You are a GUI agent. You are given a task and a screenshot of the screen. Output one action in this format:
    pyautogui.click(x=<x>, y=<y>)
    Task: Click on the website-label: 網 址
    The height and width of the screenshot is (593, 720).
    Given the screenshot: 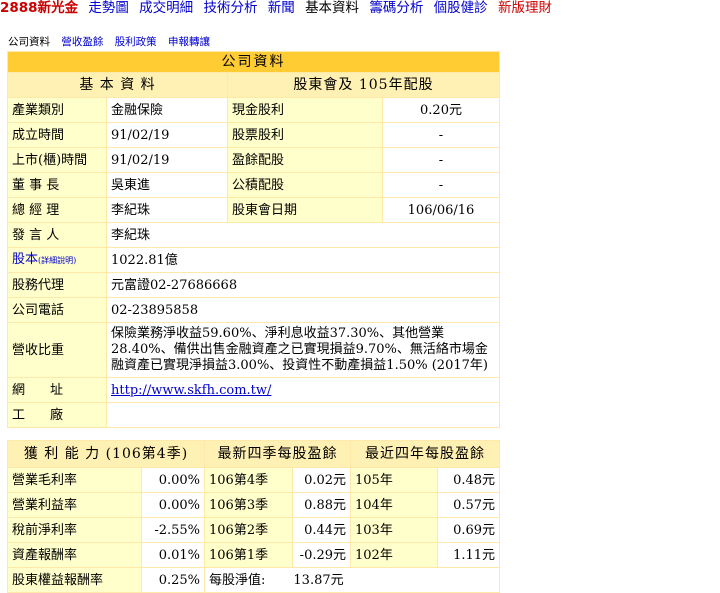 What is the action you would take?
    pyautogui.click(x=57, y=390)
    